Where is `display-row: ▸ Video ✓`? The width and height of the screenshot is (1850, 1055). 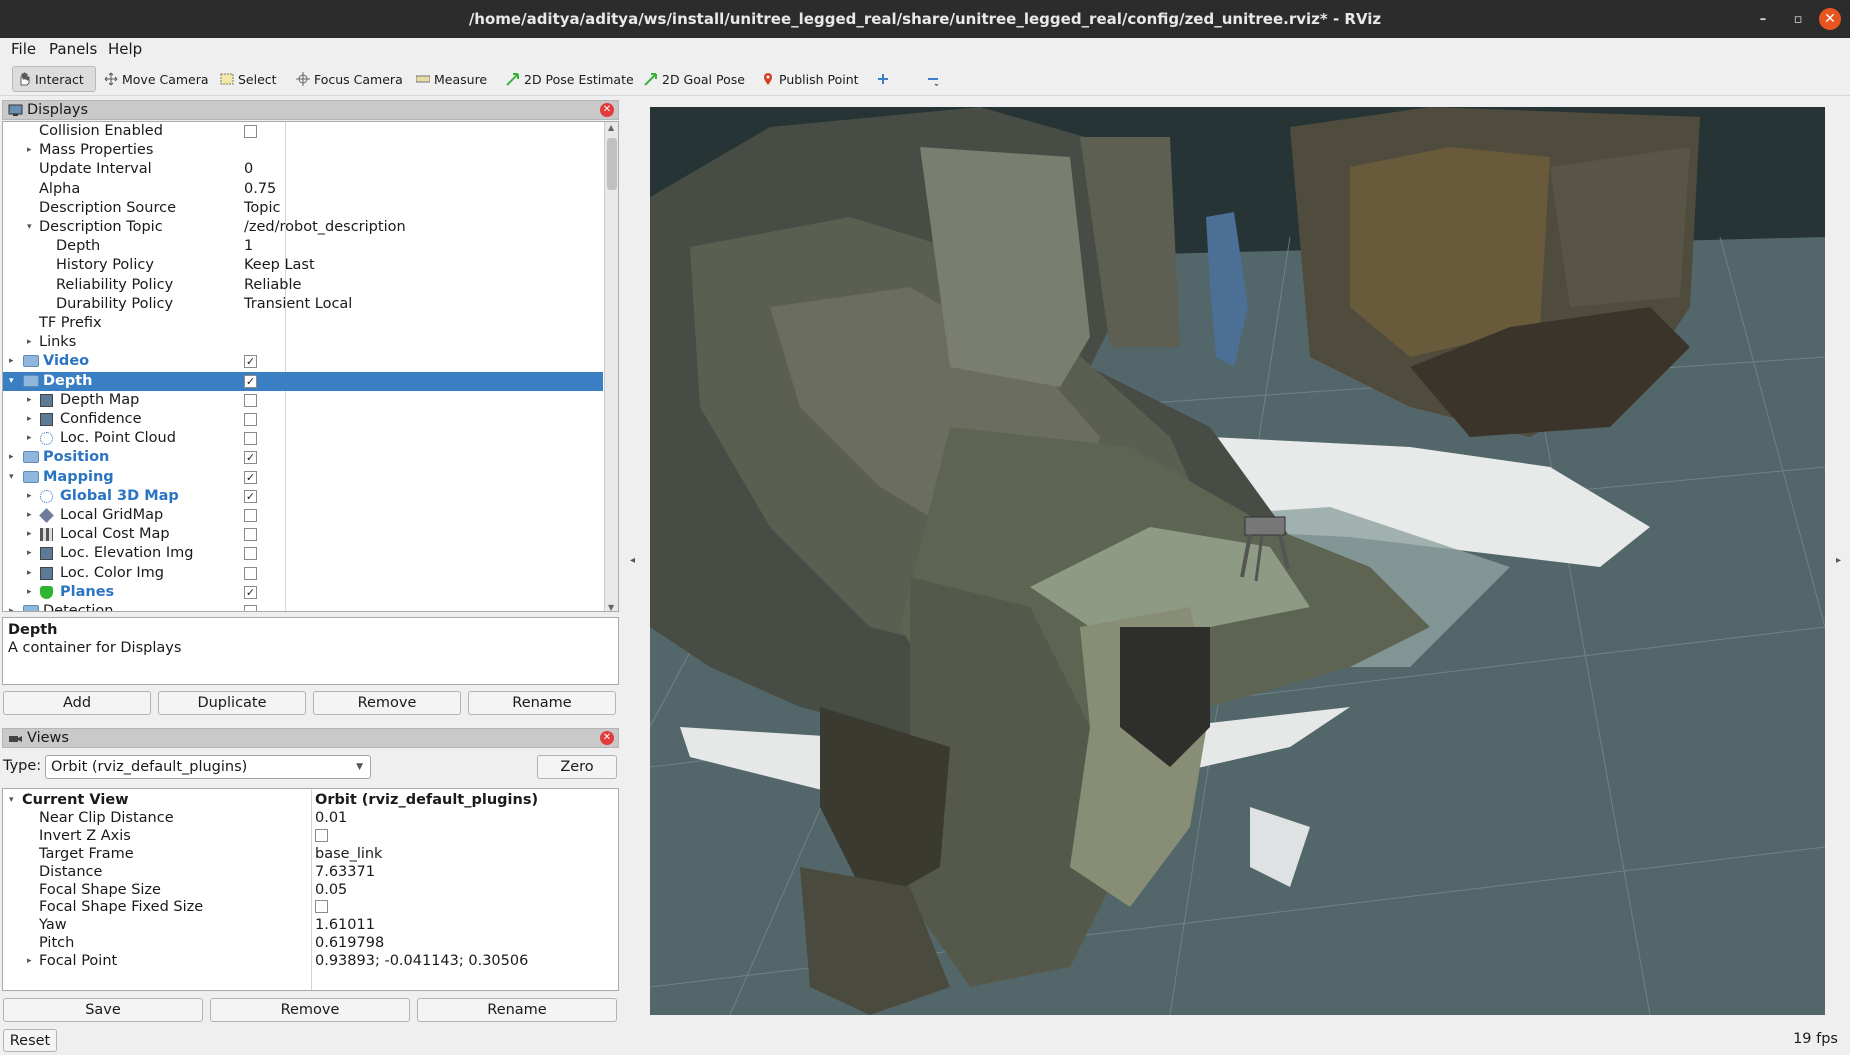
display-row: ▸ Video ✓ is located at coordinates (303, 361).